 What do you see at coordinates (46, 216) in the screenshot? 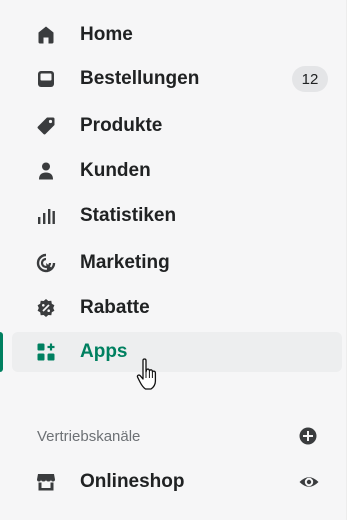
I see `bar-chart-icon` at bounding box center [46, 216].